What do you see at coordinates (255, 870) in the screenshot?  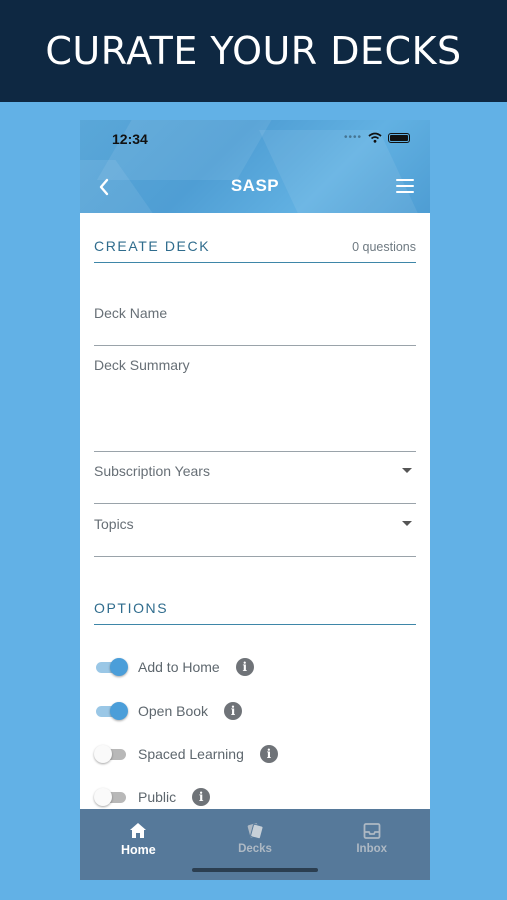 I see `home-indicator` at bounding box center [255, 870].